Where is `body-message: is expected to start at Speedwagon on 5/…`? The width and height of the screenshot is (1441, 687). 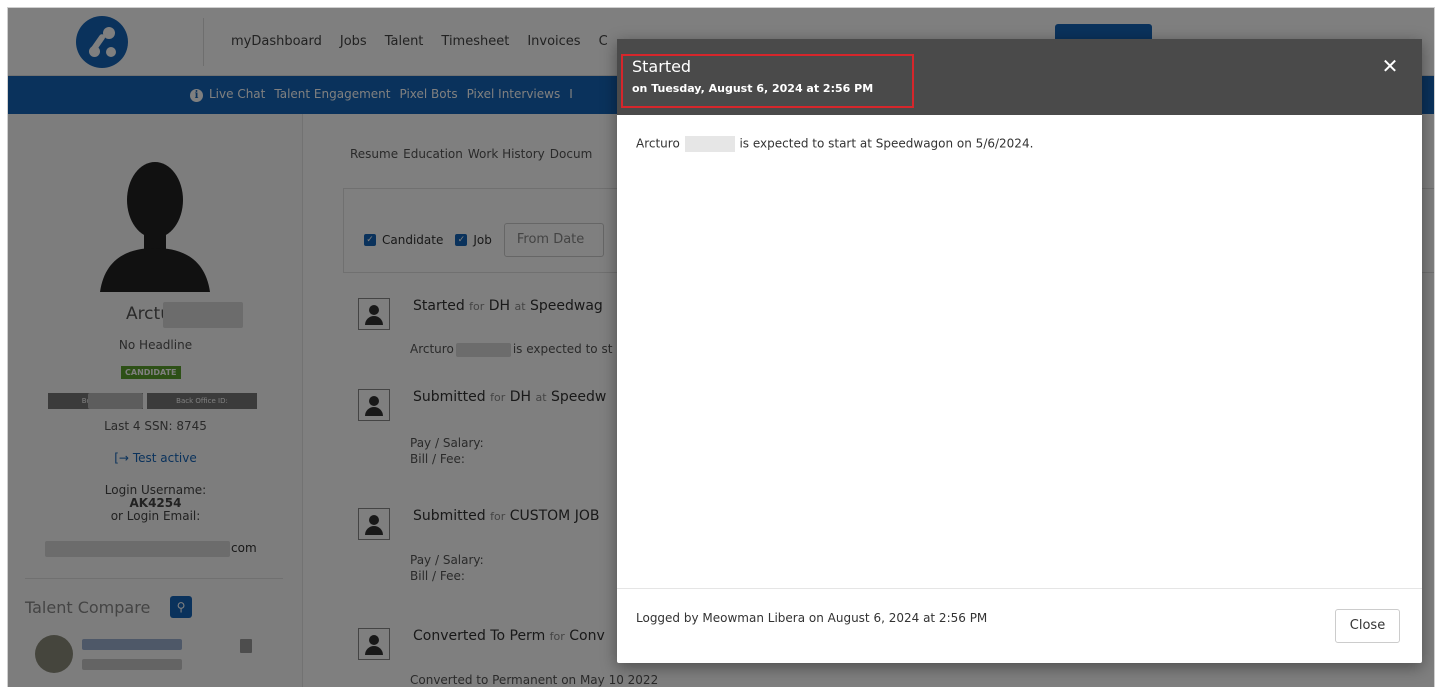 body-message: is expected to start at Speedwagon on 5/… is located at coordinates (886, 143).